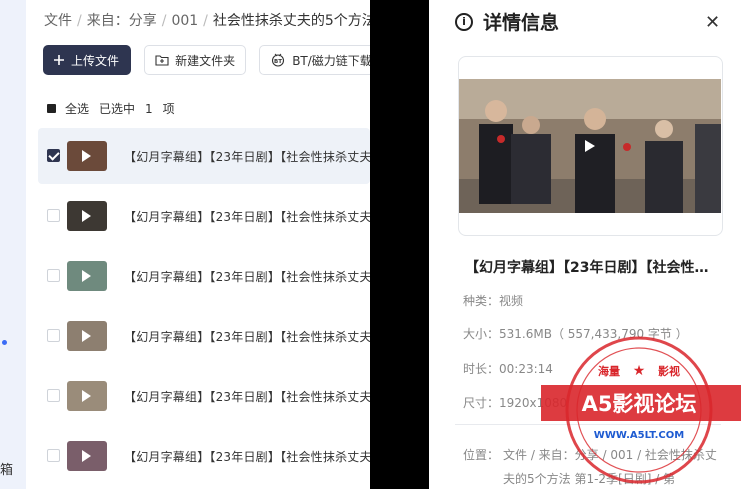 This screenshot has width=742, height=494. I want to click on select-all-checkbox, so click(51, 108).